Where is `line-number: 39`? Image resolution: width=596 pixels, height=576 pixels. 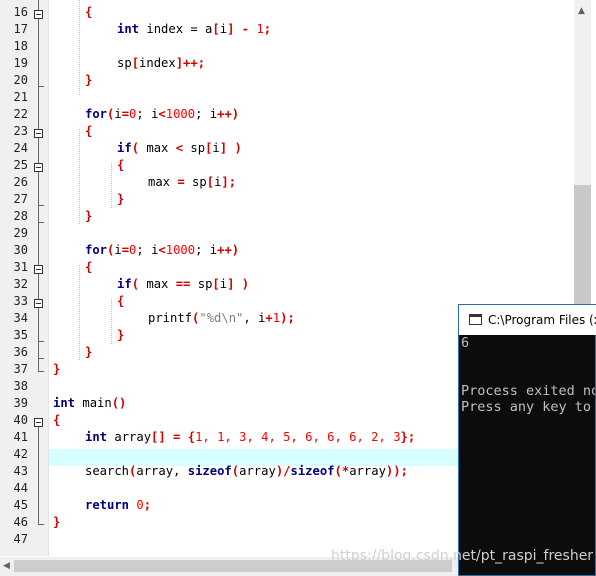 line-number: 39 is located at coordinates (20, 403).